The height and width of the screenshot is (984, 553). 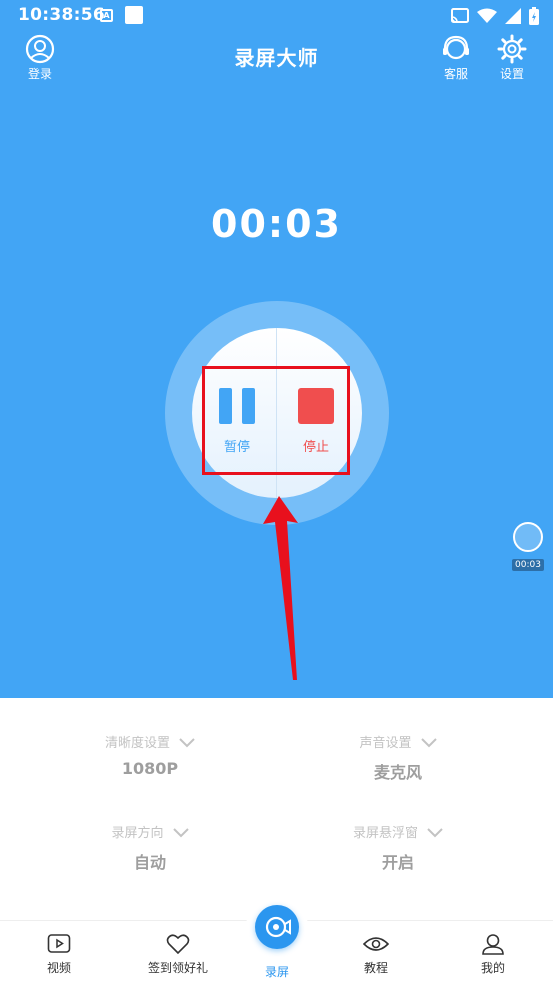 What do you see at coordinates (528, 537) in the screenshot?
I see `floating-circle-icon` at bounding box center [528, 537].